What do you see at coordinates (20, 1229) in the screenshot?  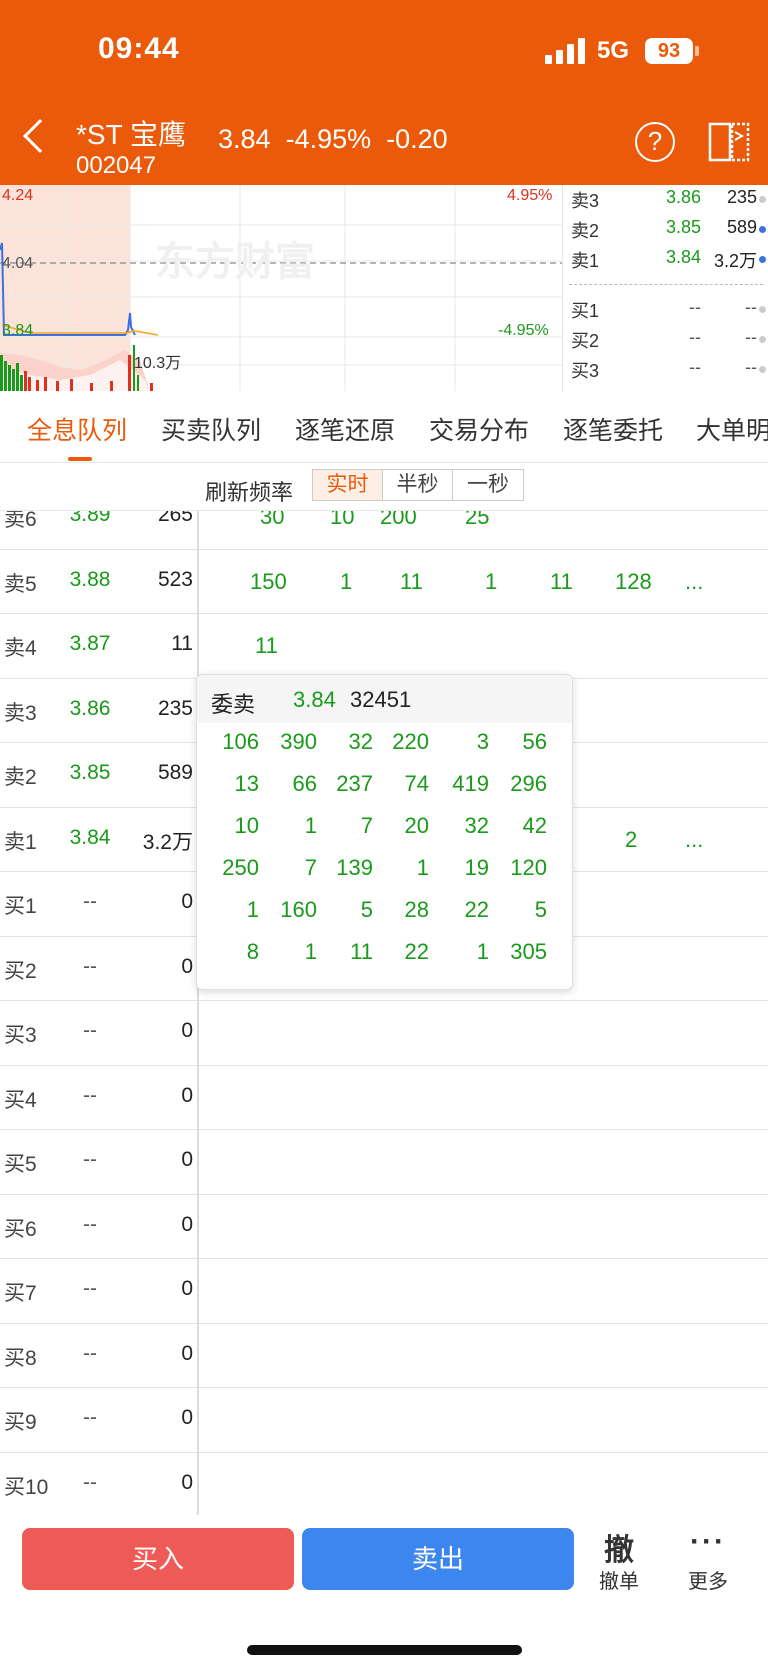 I see `queue-level-label: 买6` at bounding box center [20, 1229].